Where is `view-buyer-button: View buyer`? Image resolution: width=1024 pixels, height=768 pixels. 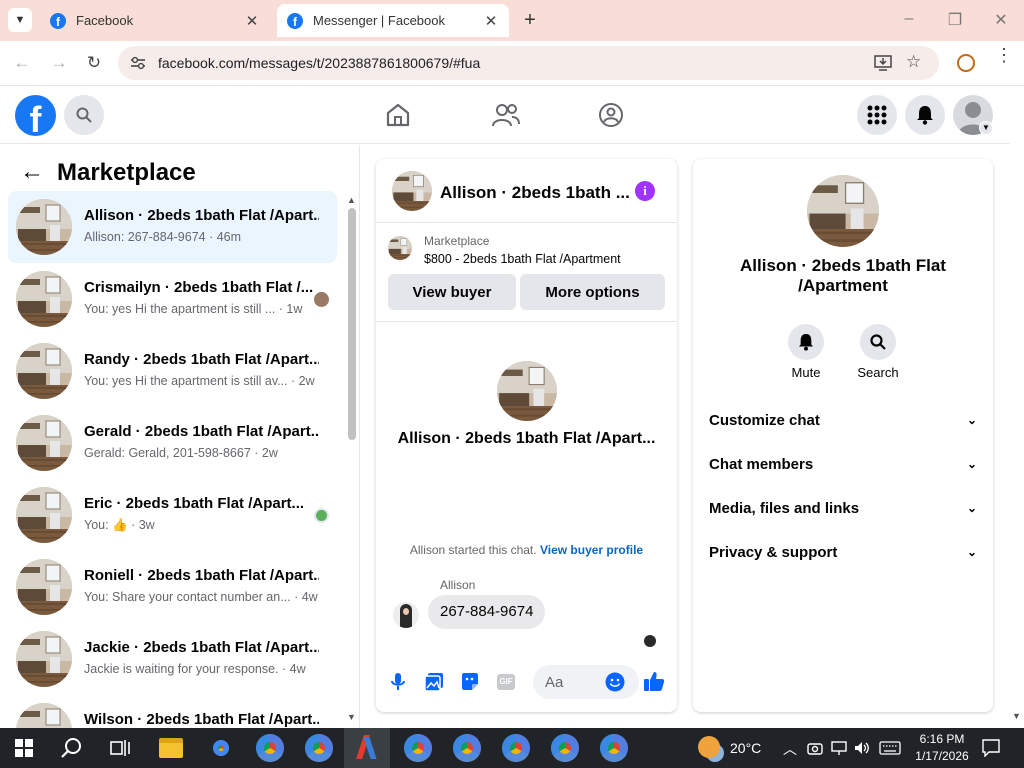
view-buyer-button: View buyer is located at coordinates (452, 292).